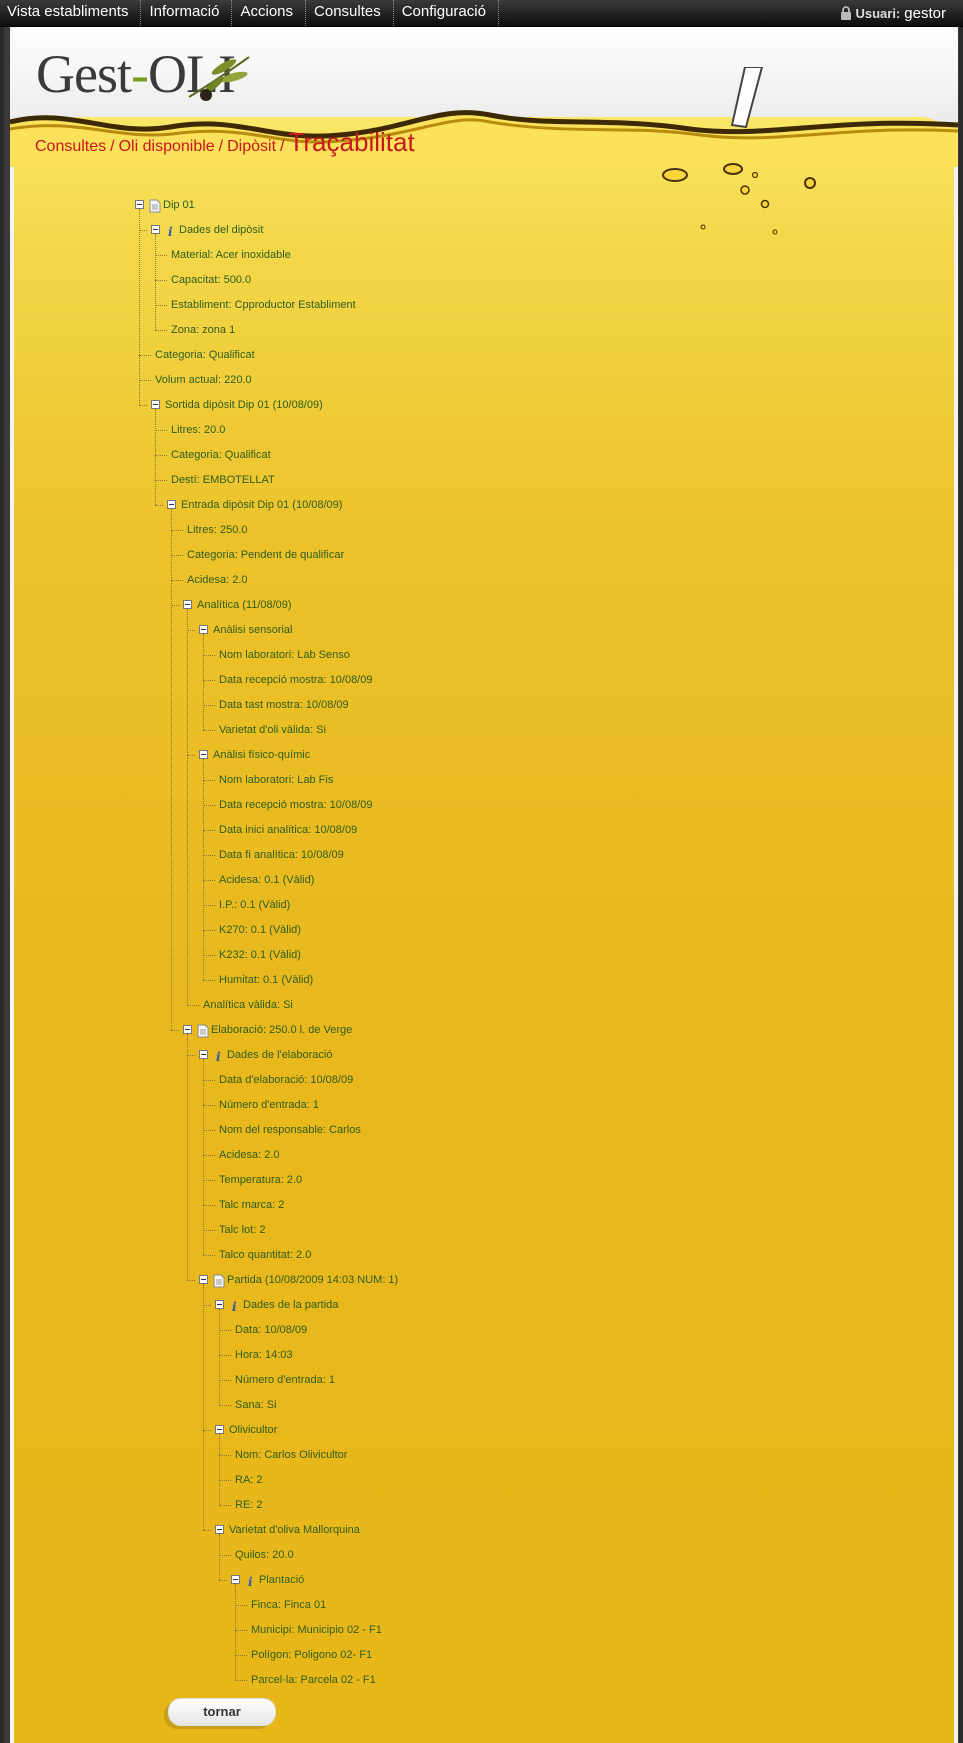  I want to click on tree-leaf-node: Nom laboratori: Lab Senso, so click(284, 655).